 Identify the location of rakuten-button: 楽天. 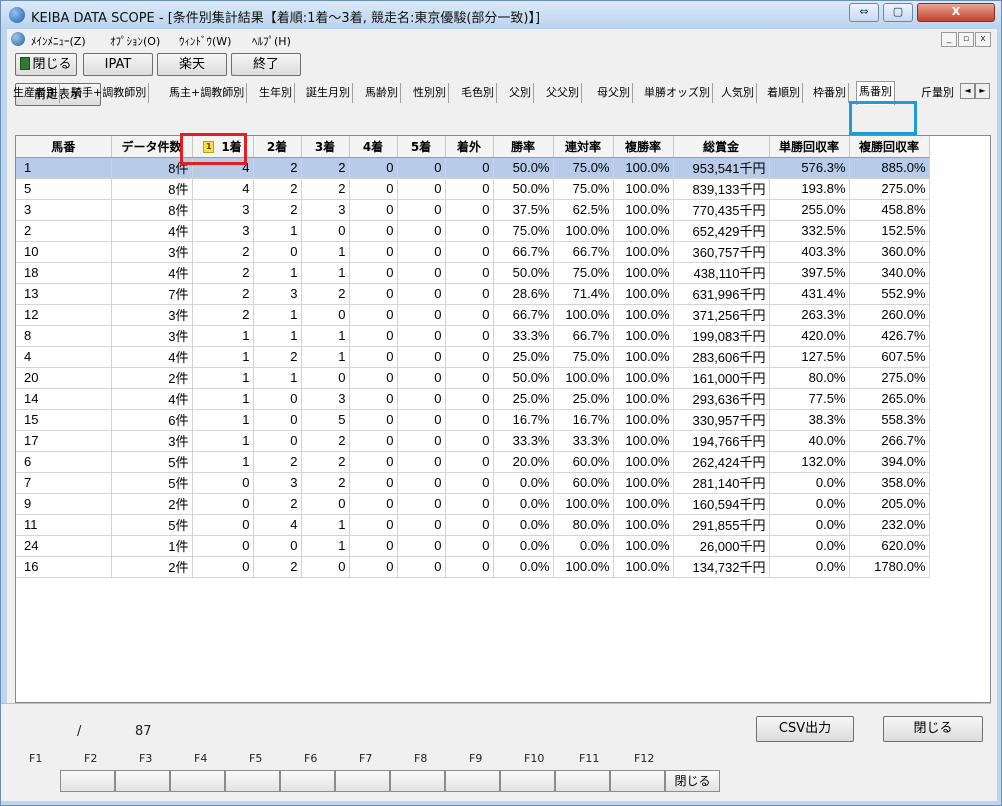
(192, 64).